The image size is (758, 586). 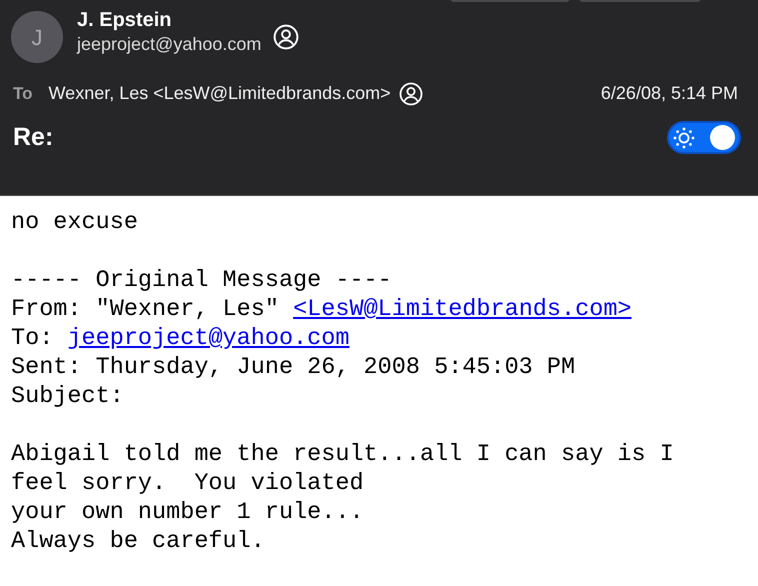 What do you see at coordinates (219, 93) in the screenshot?
I see `recipient: Wexner, Les <LesW@Limitedbrands.com>` at bounding box center [219, 93].